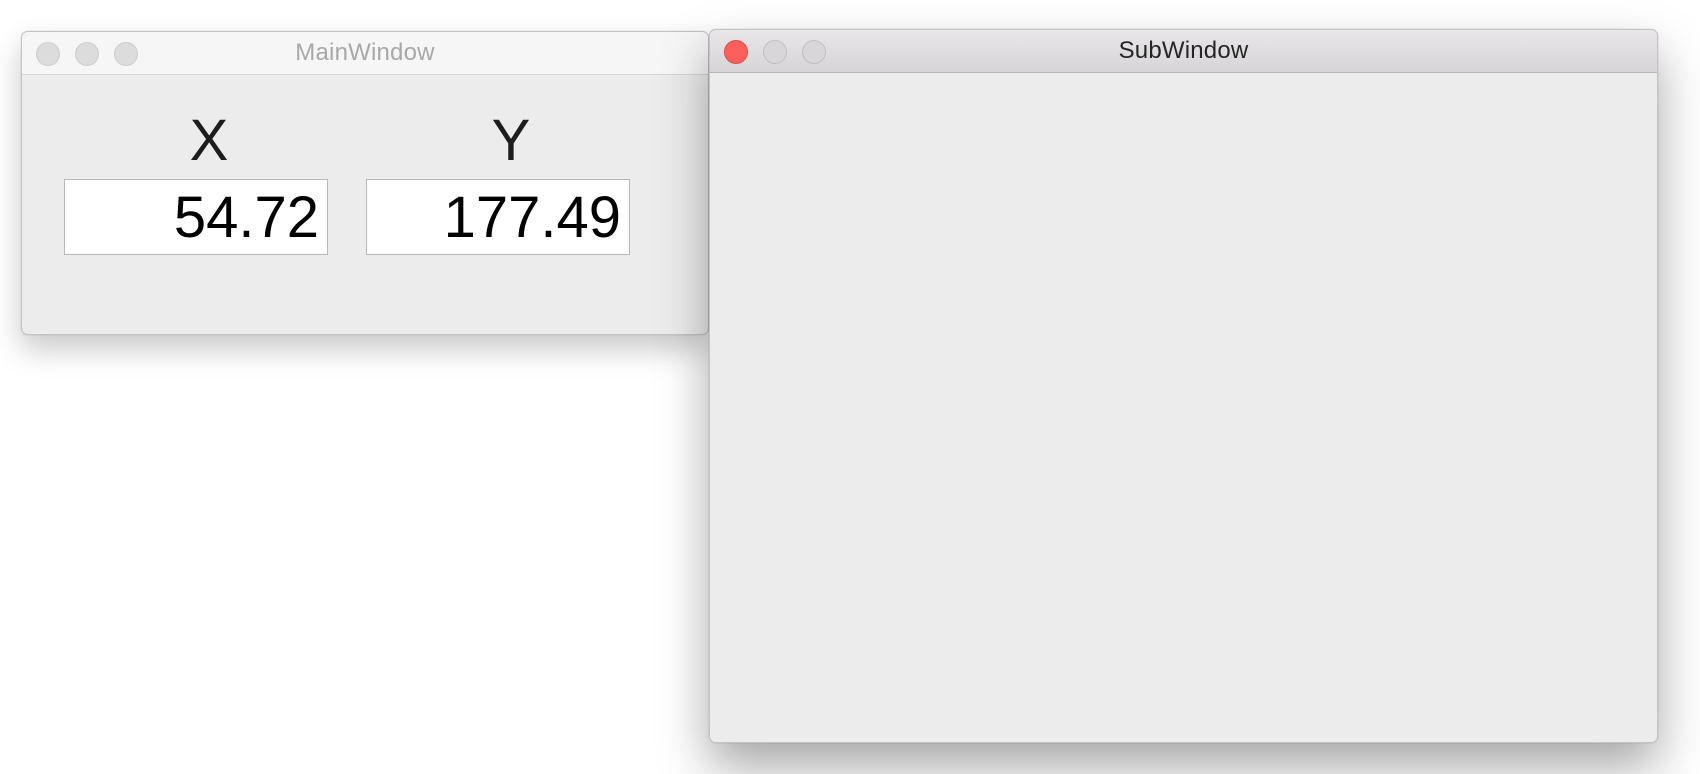  Describe the element at coordinates (511, 140) in the screenshot. I see `y-label: Y` at that location.